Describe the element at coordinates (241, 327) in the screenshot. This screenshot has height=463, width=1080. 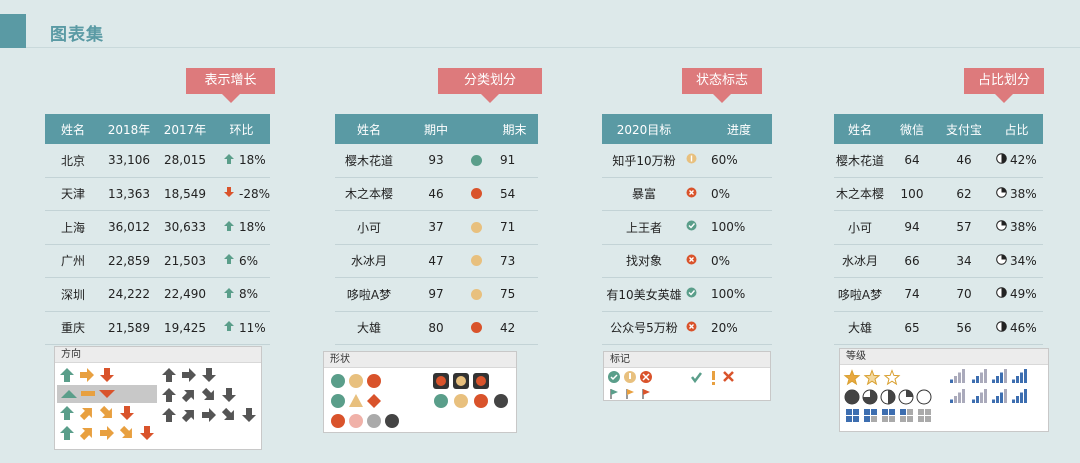
I see `trend-cell: 11%` at that location.